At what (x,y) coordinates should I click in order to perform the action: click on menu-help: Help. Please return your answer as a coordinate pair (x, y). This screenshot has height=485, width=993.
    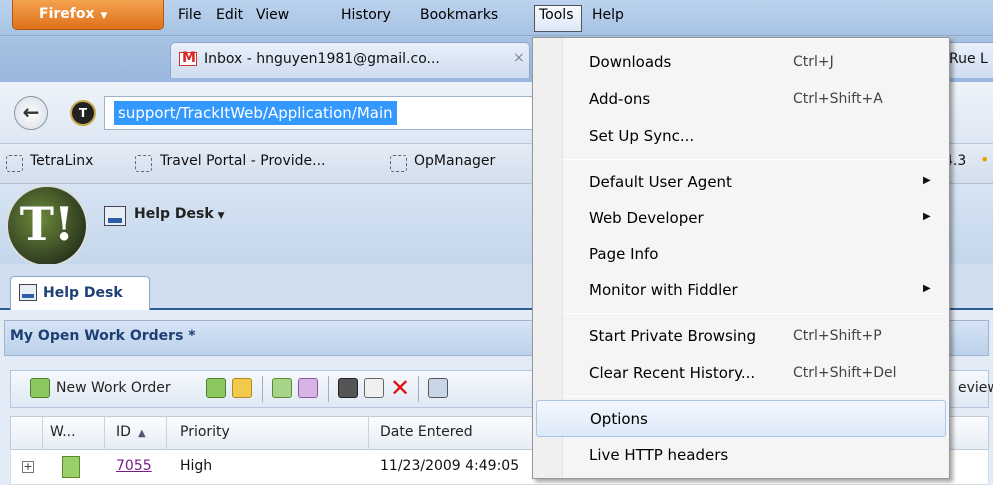
    Looking at the image, I should click on (608, 15).